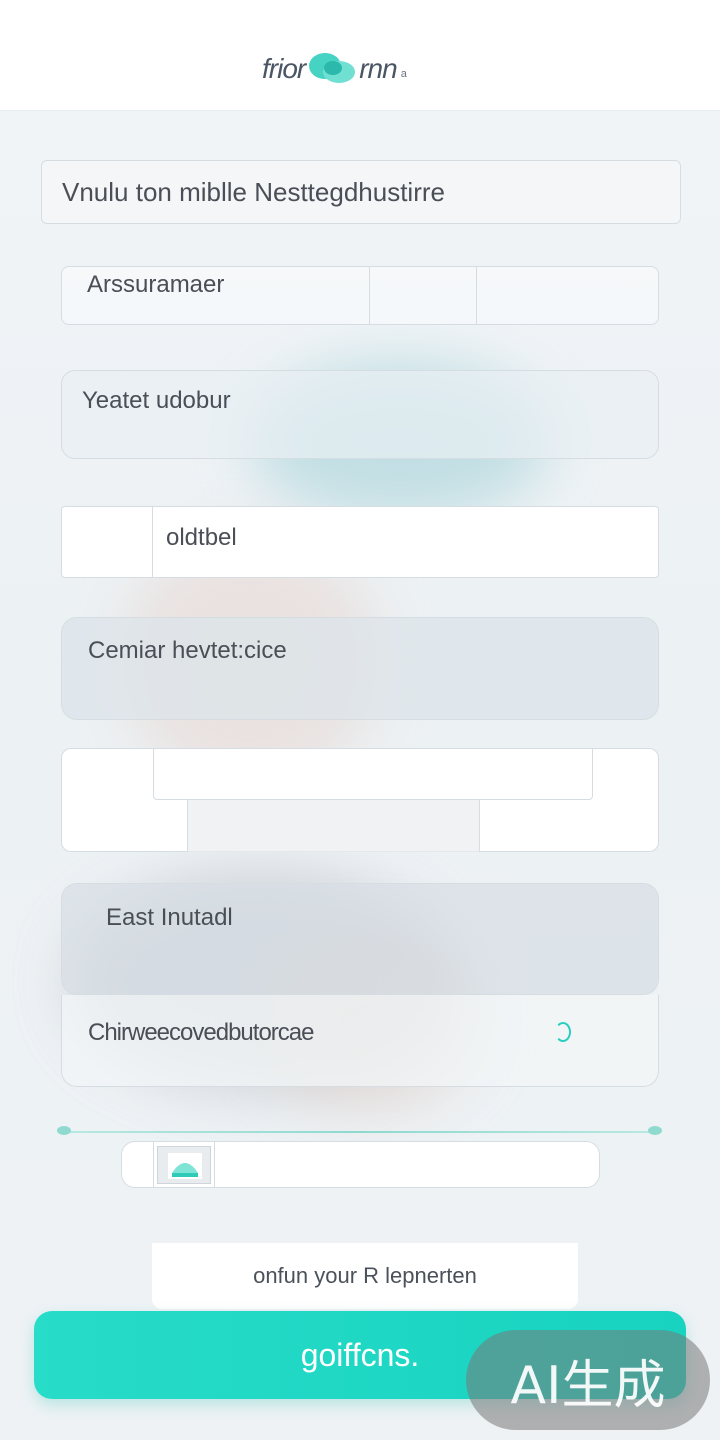 The width and height of the screenshot is (720, 1440). What do you see at coordinates (588, 1380) in the screenshot?
I see `ai-generated-watermark: AI生成` at bounding box center [588, 1380].